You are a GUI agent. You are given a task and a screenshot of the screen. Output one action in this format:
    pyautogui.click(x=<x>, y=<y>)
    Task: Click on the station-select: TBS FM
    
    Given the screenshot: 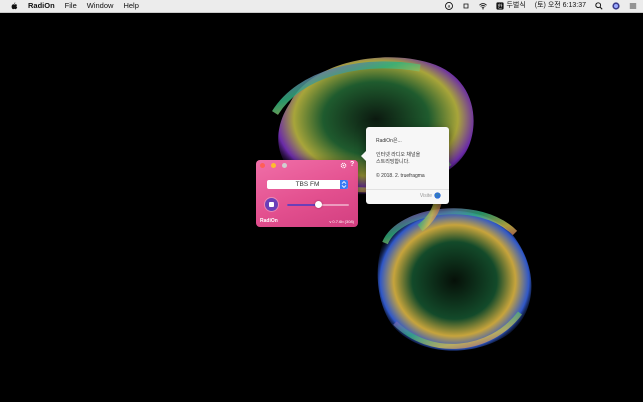 What is the action you would take?
    pyautogui.click(x=307, y=184)
    